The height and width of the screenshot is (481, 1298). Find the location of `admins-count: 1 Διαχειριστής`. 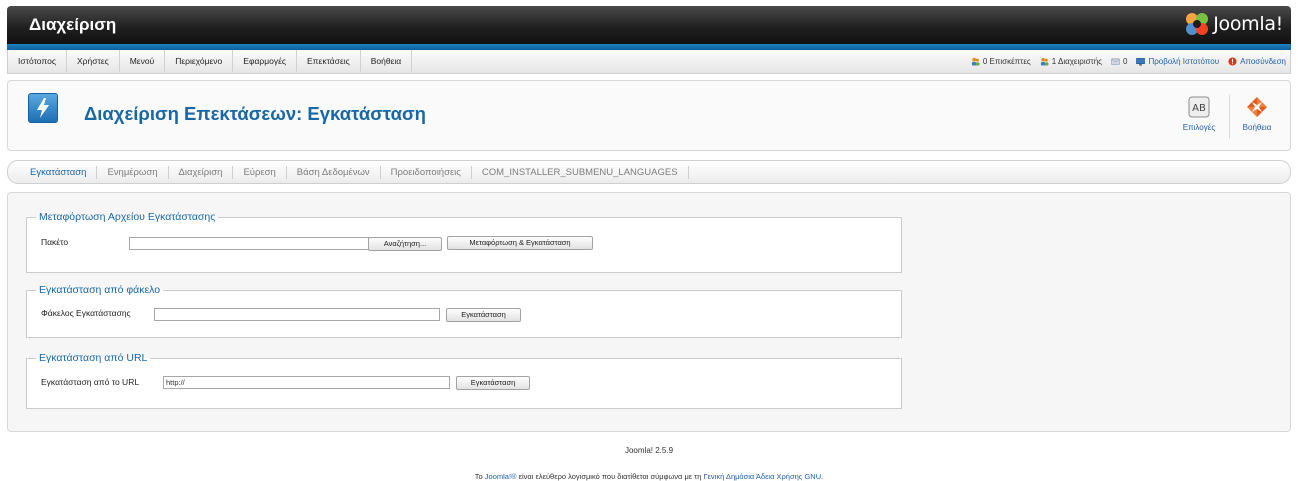

admins-count: 1 Διαχειριστής is located at coordinates (1076, 61).